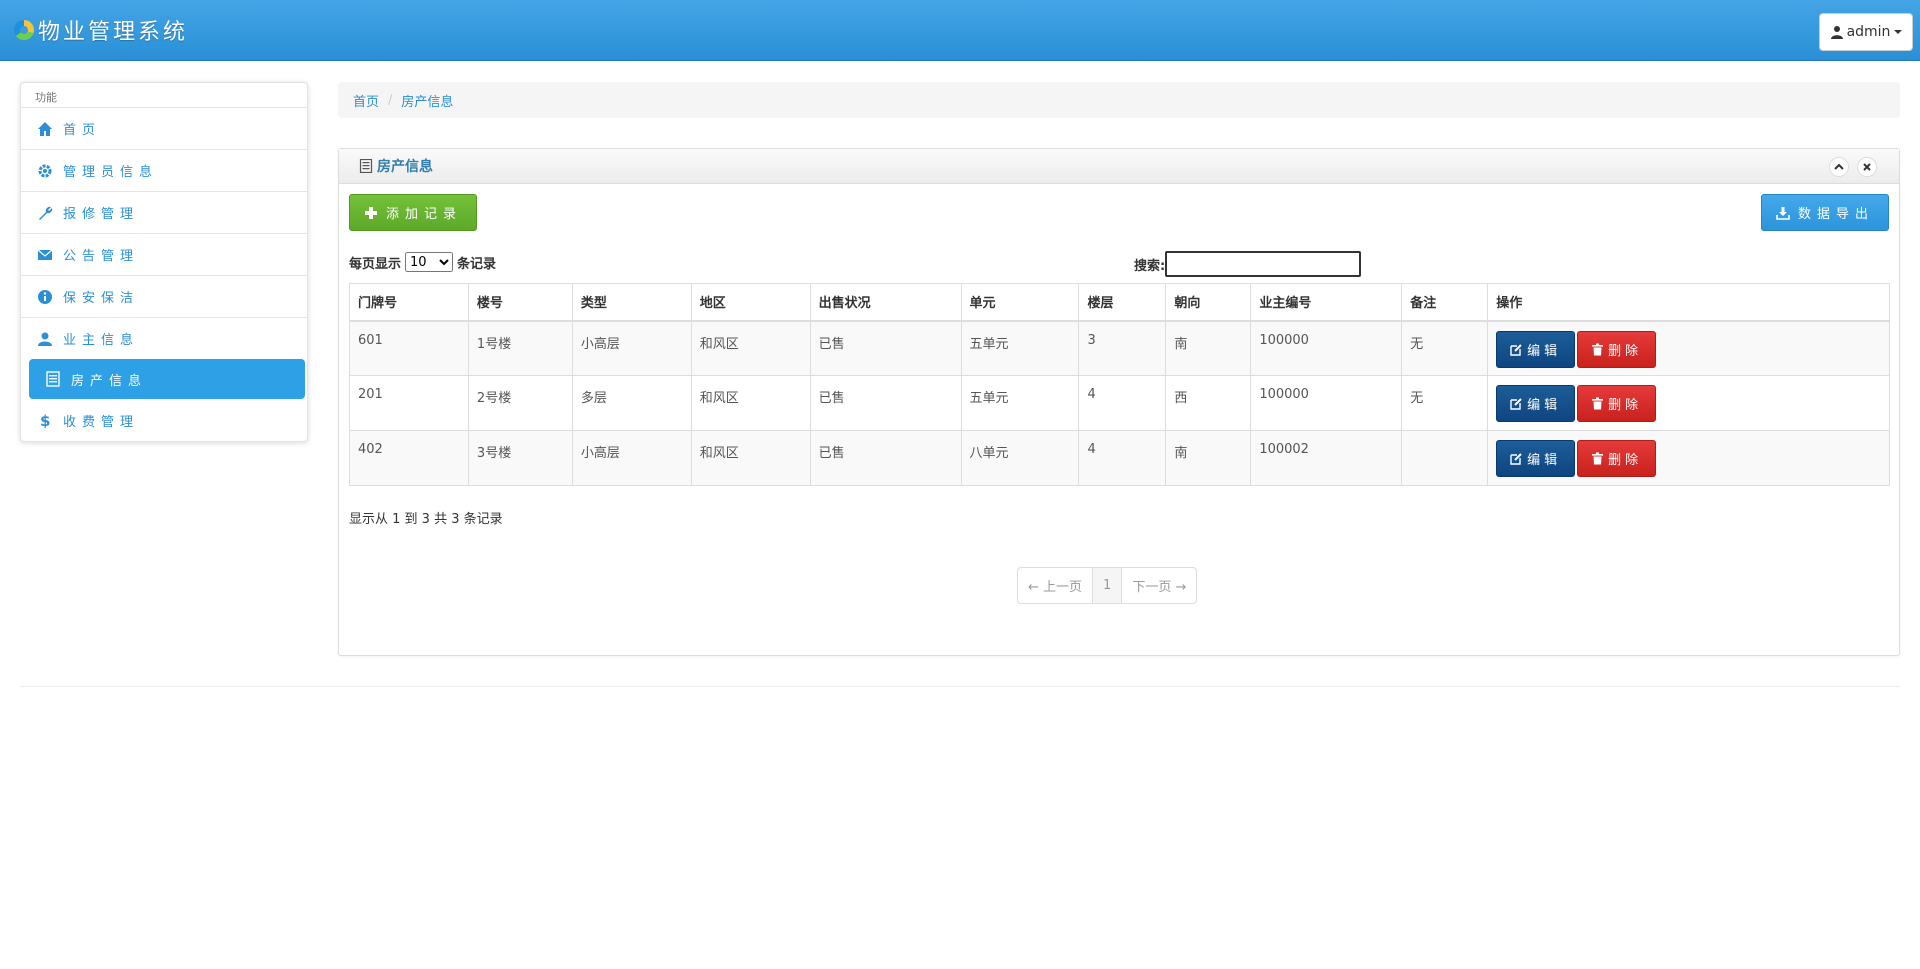 This screenshot has height=969, width=1920. Describe the element at coordinates (1445, 348) in the screenshot. I see `table-cell: 无` at that location.